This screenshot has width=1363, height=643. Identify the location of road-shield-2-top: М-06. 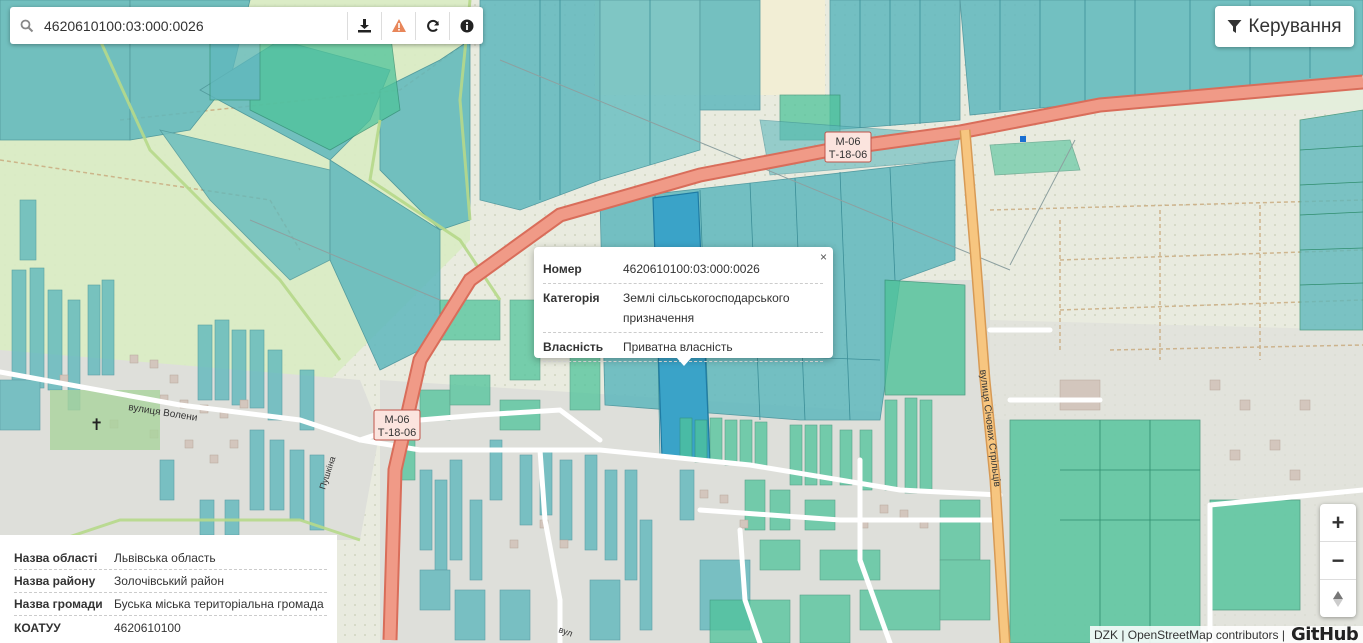
(396, 420).